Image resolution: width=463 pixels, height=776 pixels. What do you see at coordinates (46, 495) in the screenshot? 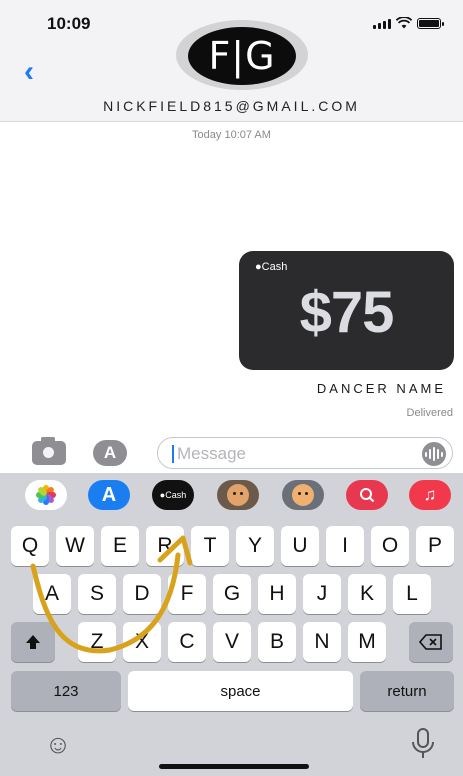
I see `photos-icon` at bounding box center [46, 495].